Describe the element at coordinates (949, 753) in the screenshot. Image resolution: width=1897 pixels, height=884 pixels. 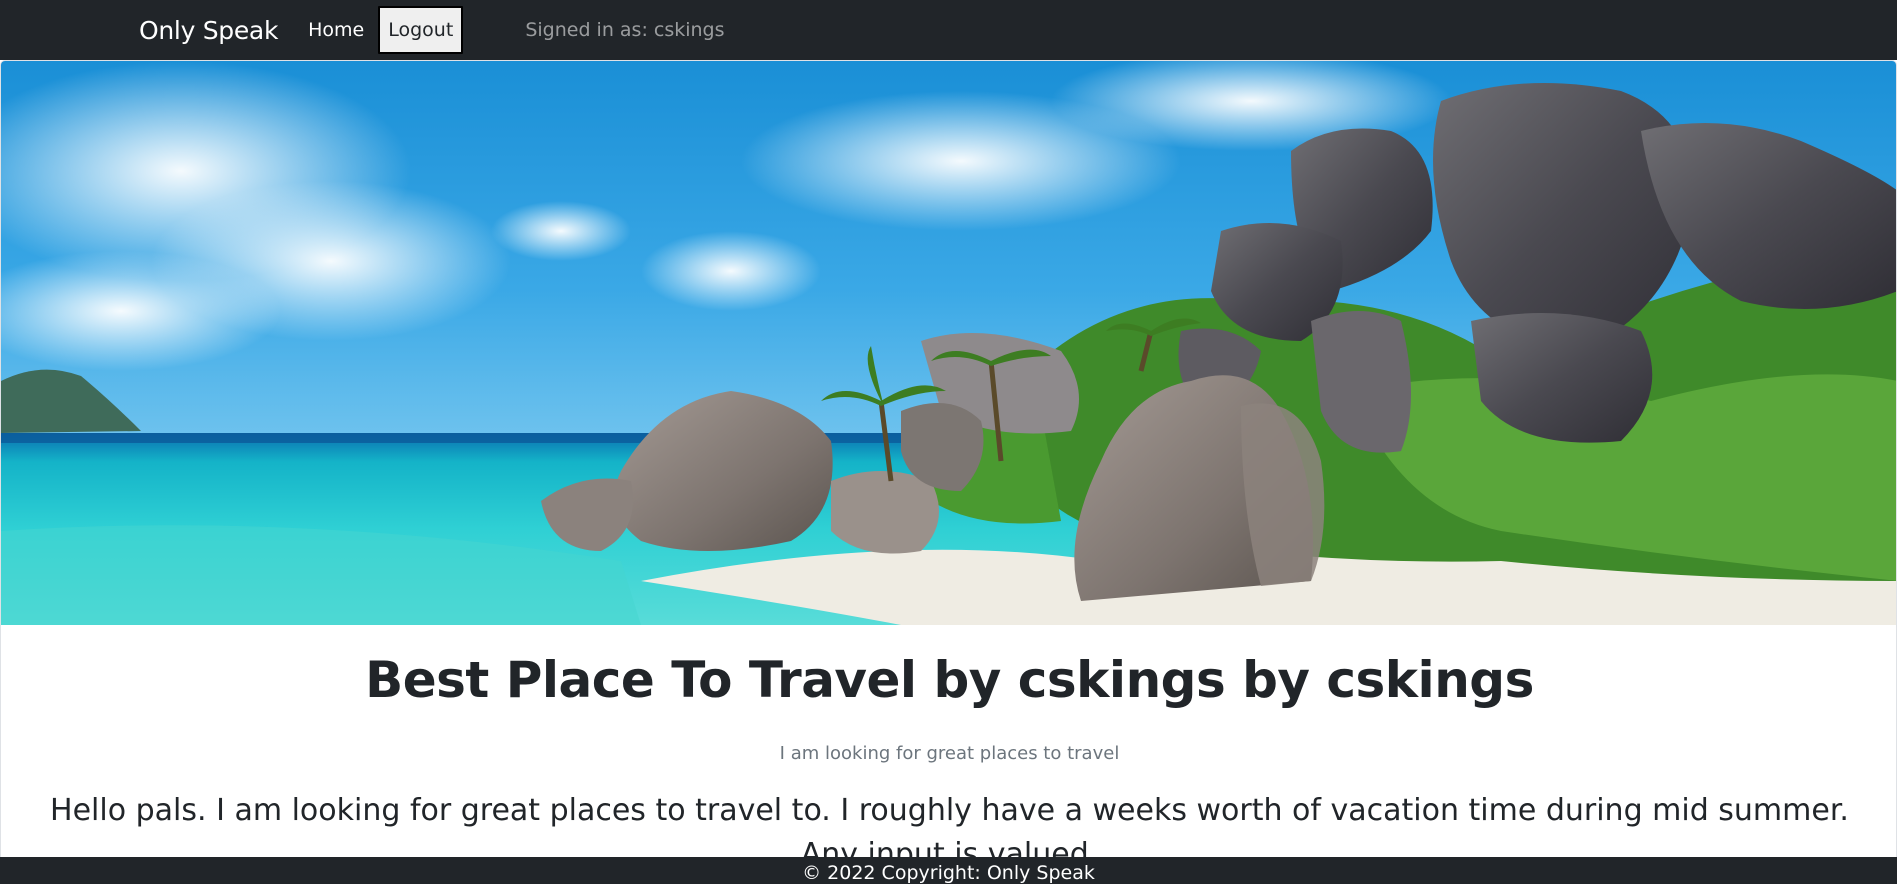
I see `post-subtitle: I am looking for great places to travel` at that location.